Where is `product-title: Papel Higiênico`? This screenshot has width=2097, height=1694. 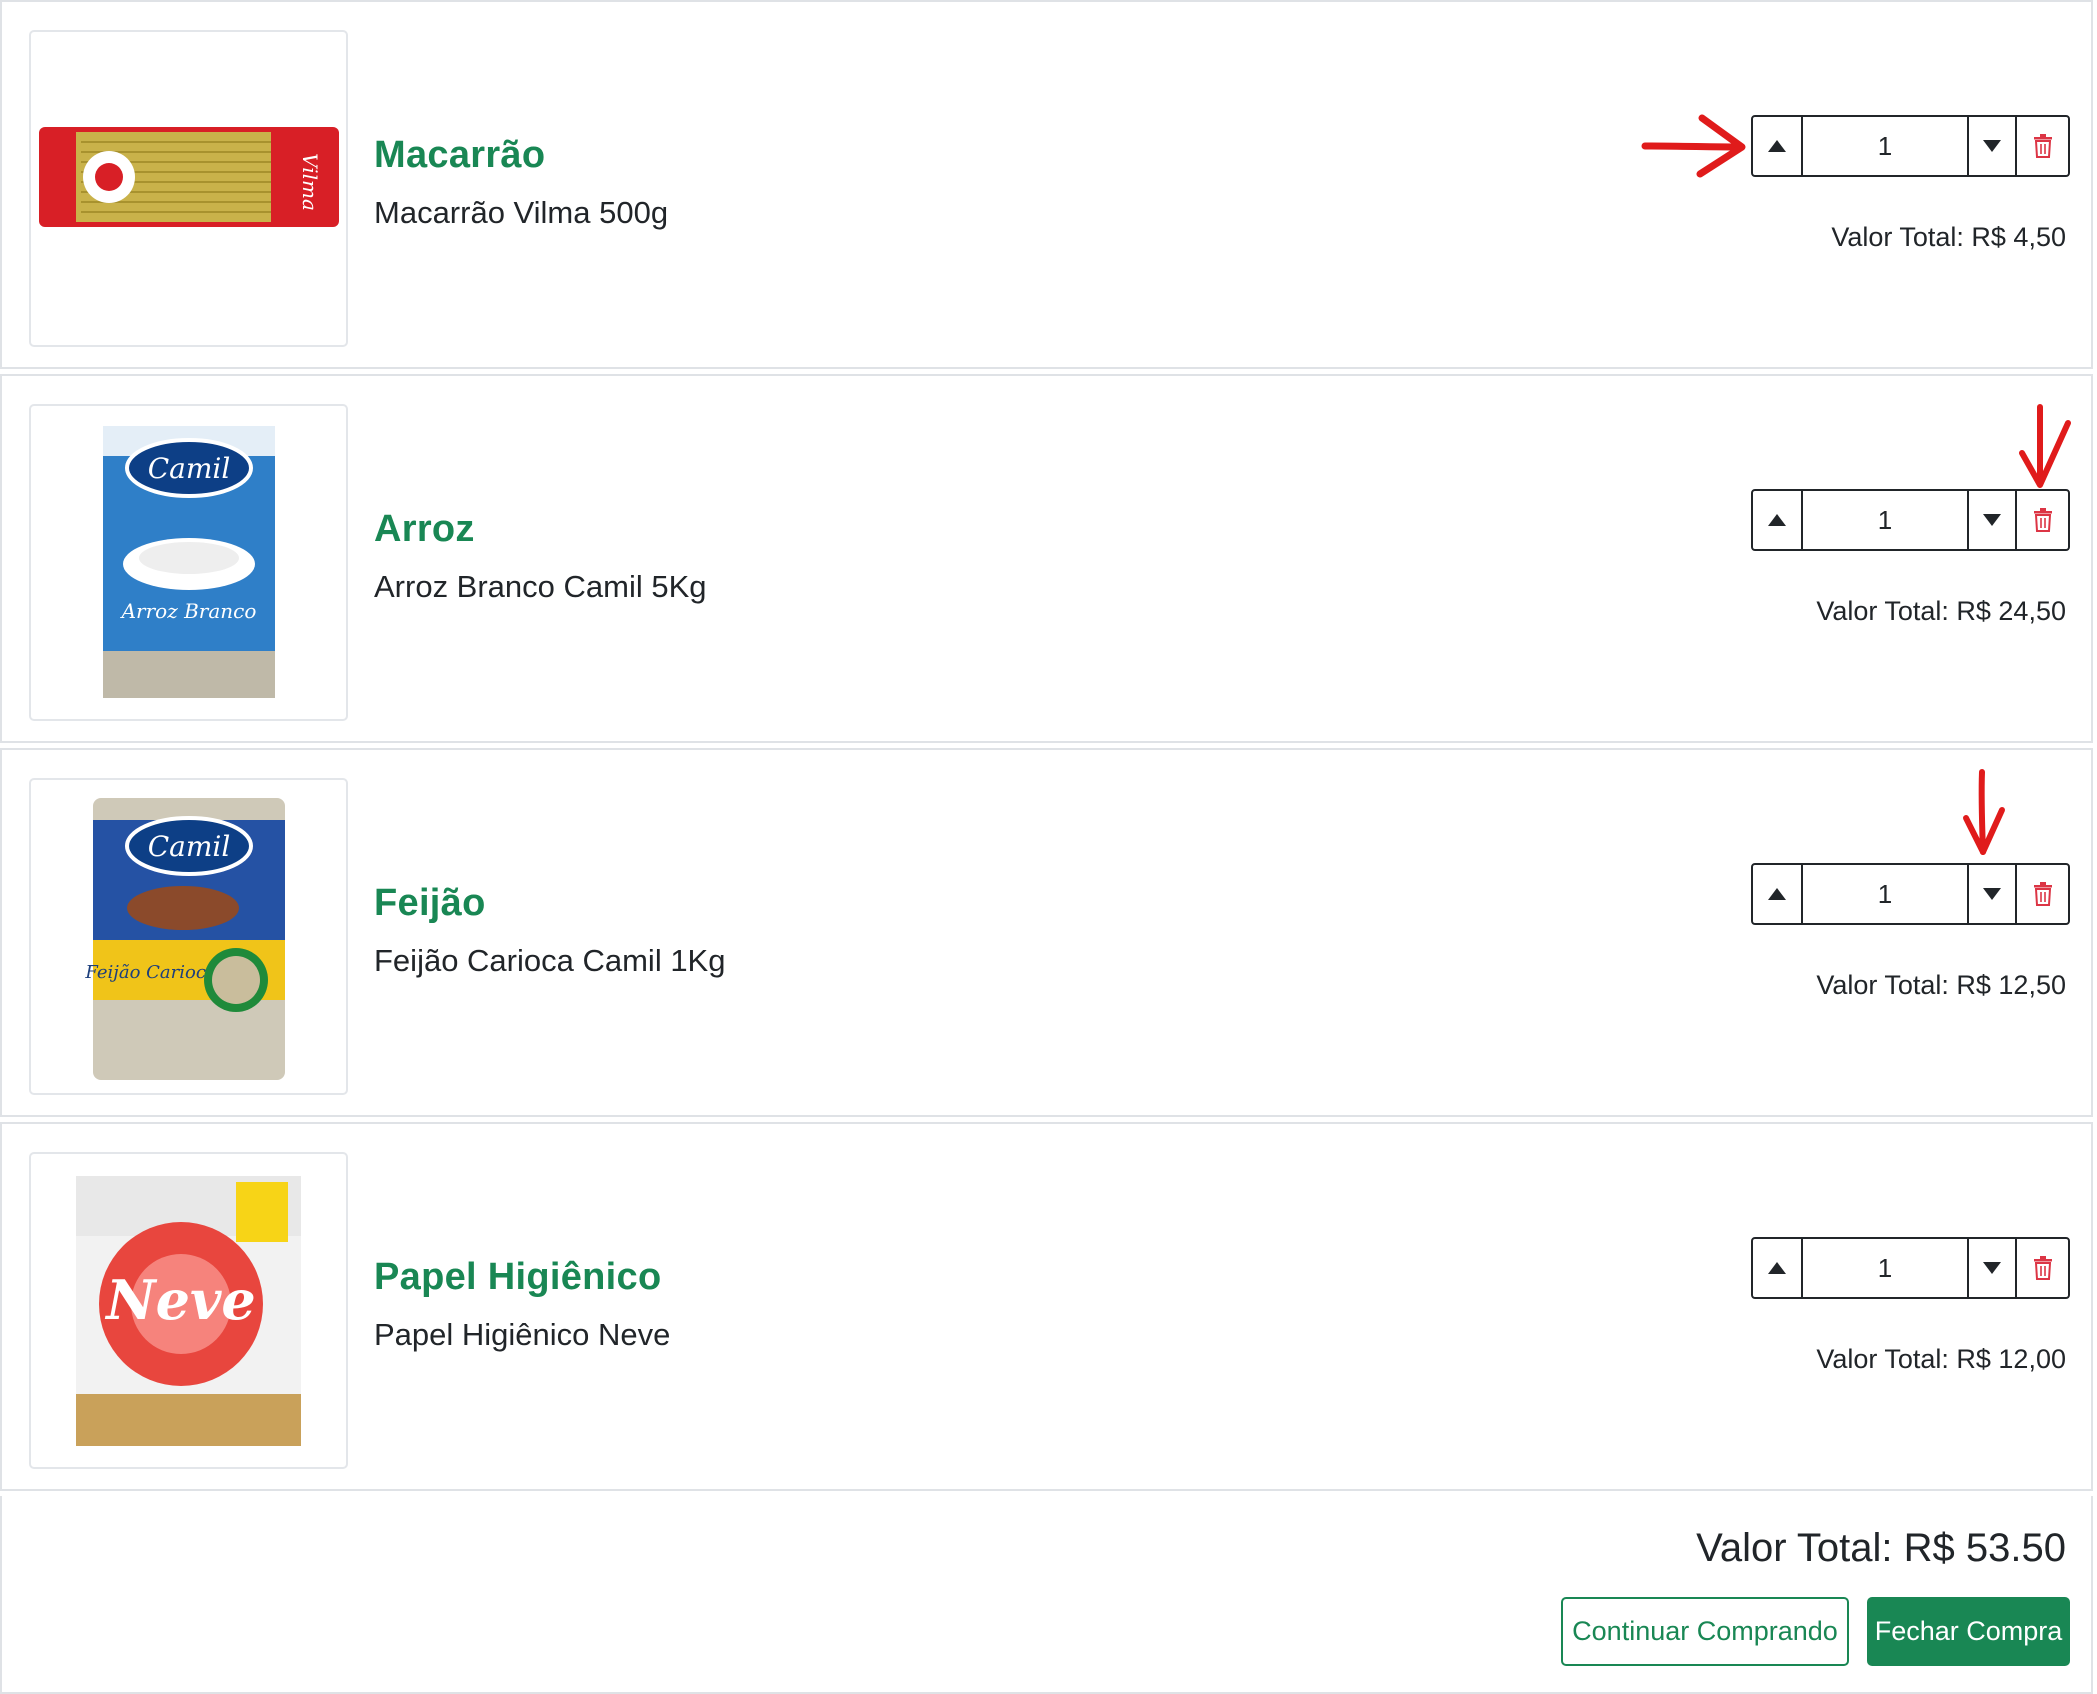 product-title: Papel Higiênico is located at coordinates (518, 1277).